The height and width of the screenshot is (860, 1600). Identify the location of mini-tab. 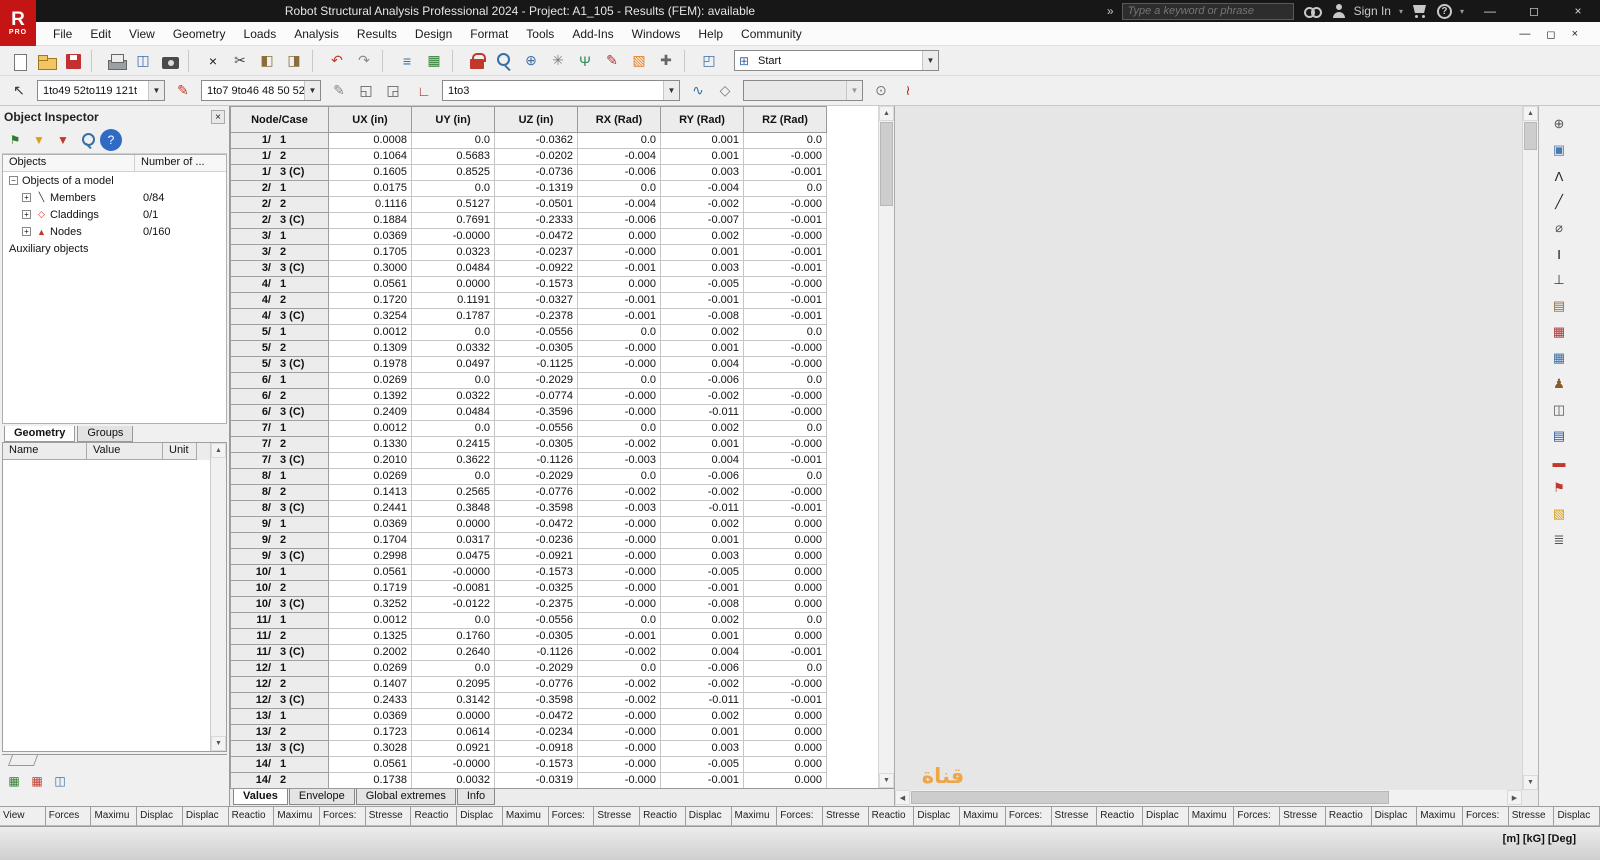
(23, 760).